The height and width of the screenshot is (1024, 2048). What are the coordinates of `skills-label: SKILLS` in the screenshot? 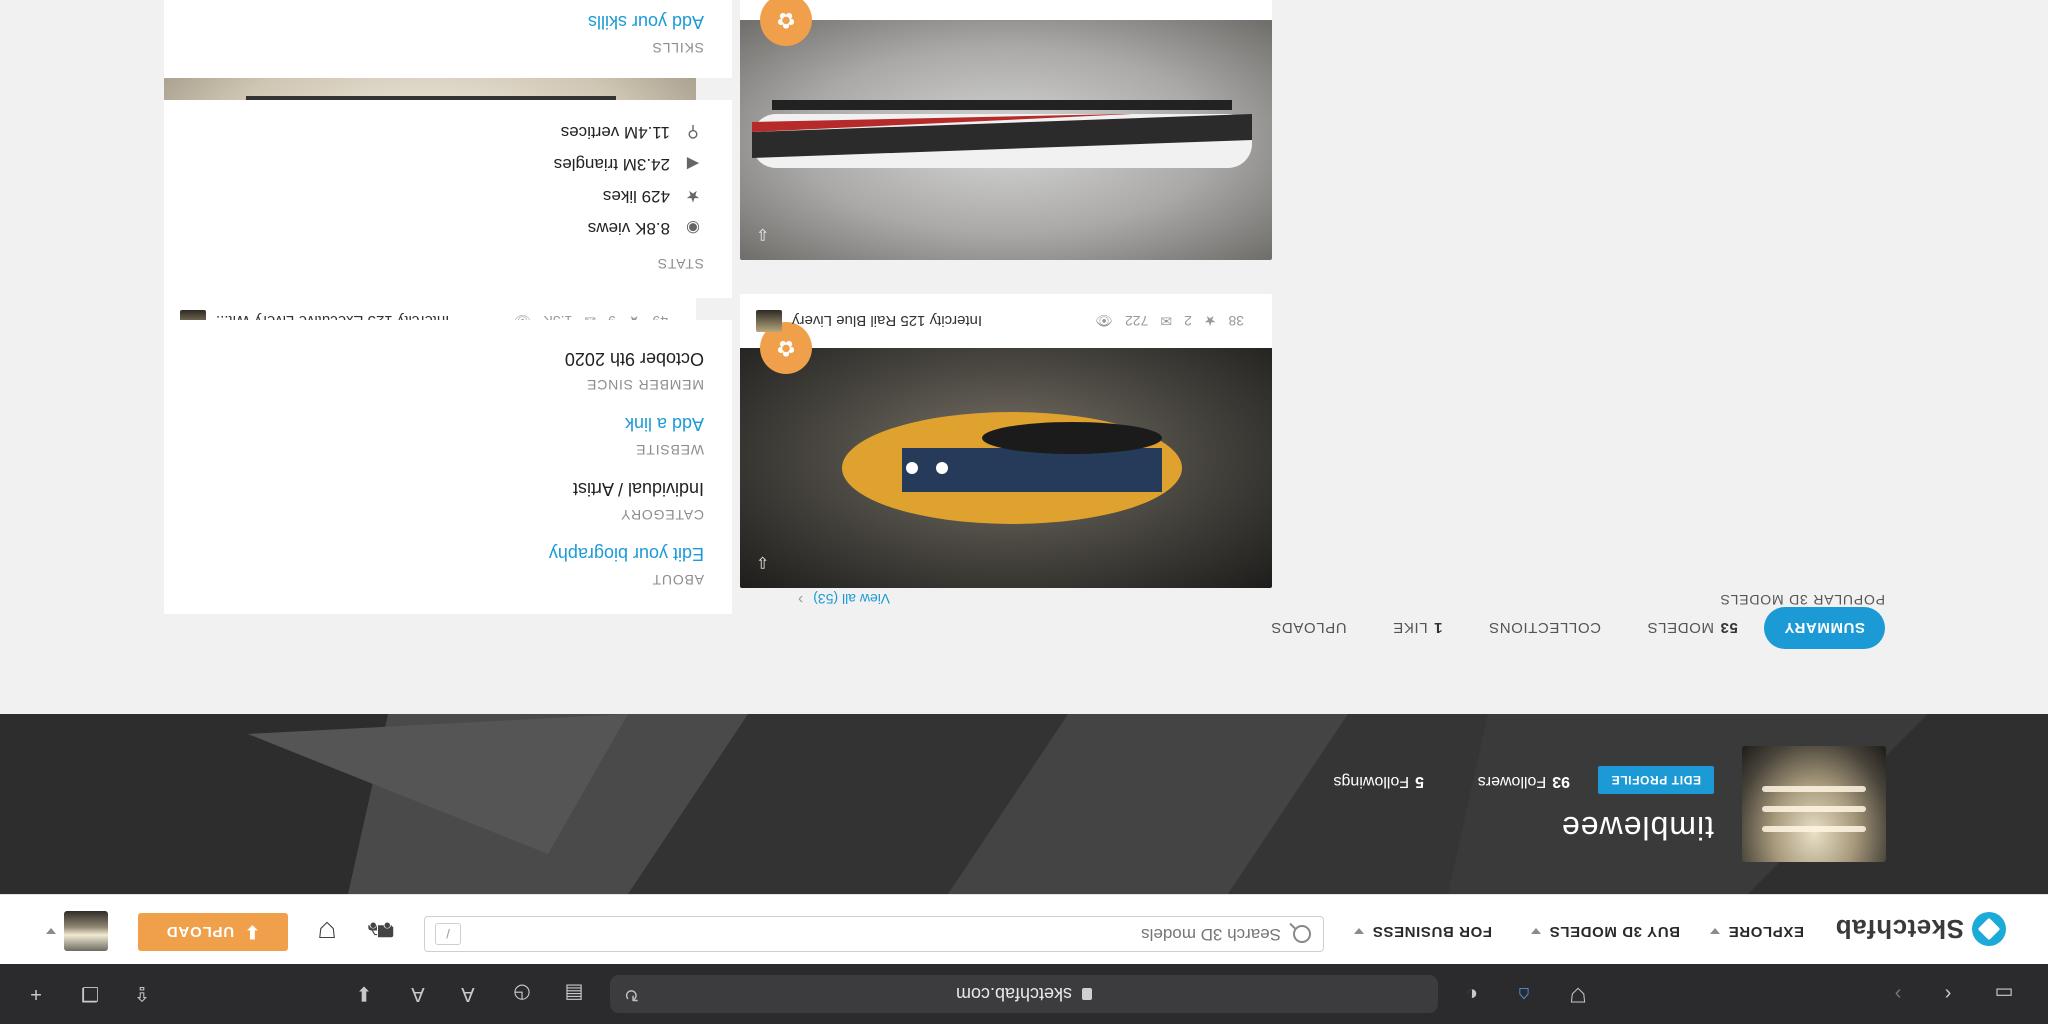 It's located at (677, 48).